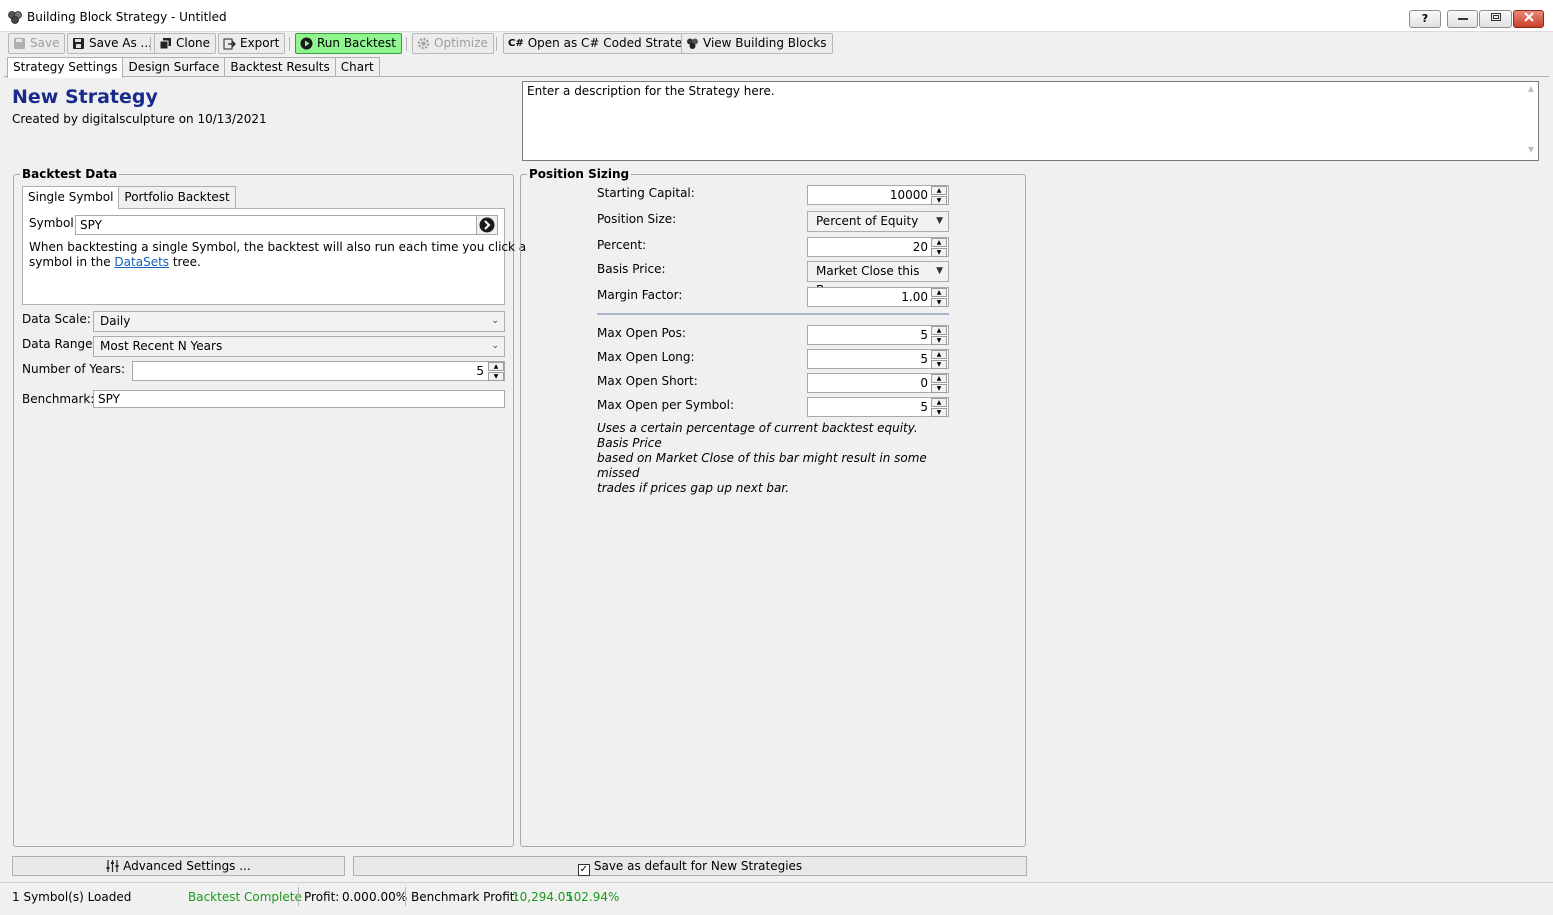 The width and height of the screenshot is (1553, 915). Describe the element at coordinates (603, 43) in the screenshot. I see `open-csharp-button: C# Open as C# Coded Strategy` at that location.